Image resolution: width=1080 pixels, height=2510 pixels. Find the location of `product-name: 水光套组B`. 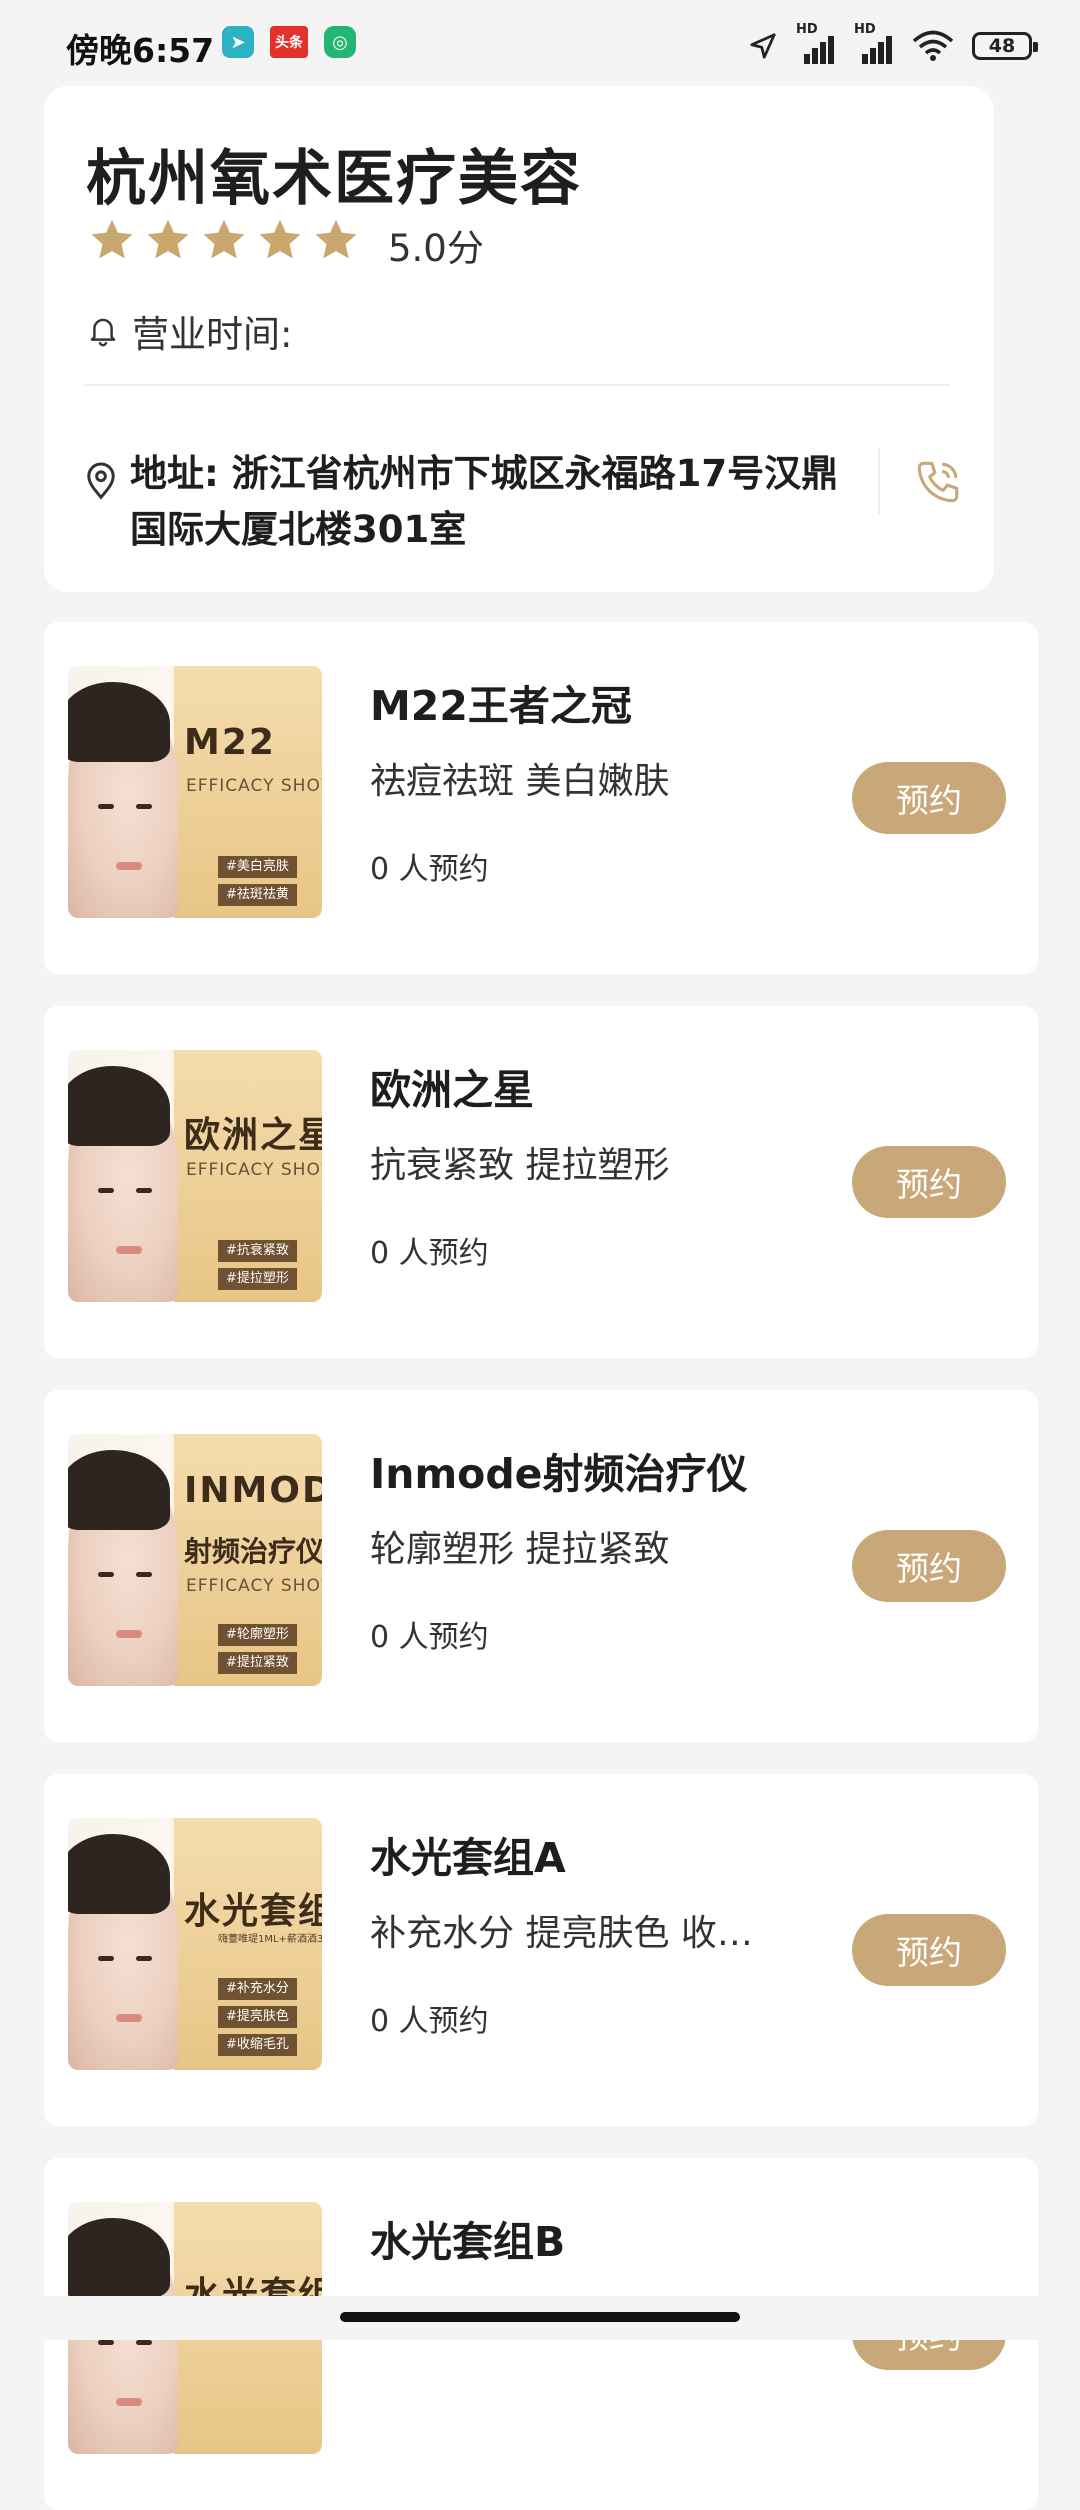

product-name: 水光套组B is located at coordinates (468, 2242).